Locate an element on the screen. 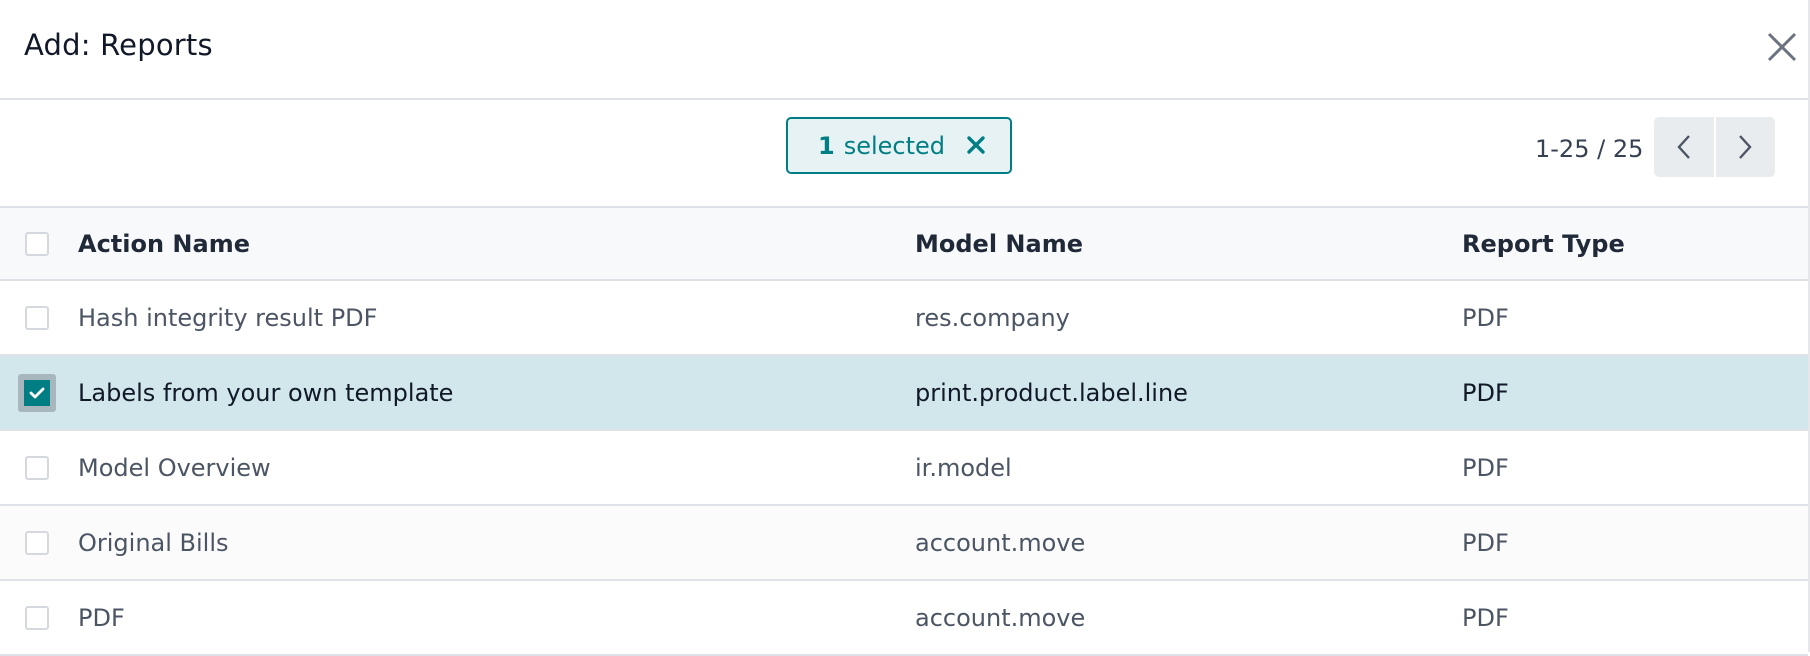  action-name-cell: Original Bills is located at coordinates (153, 542).